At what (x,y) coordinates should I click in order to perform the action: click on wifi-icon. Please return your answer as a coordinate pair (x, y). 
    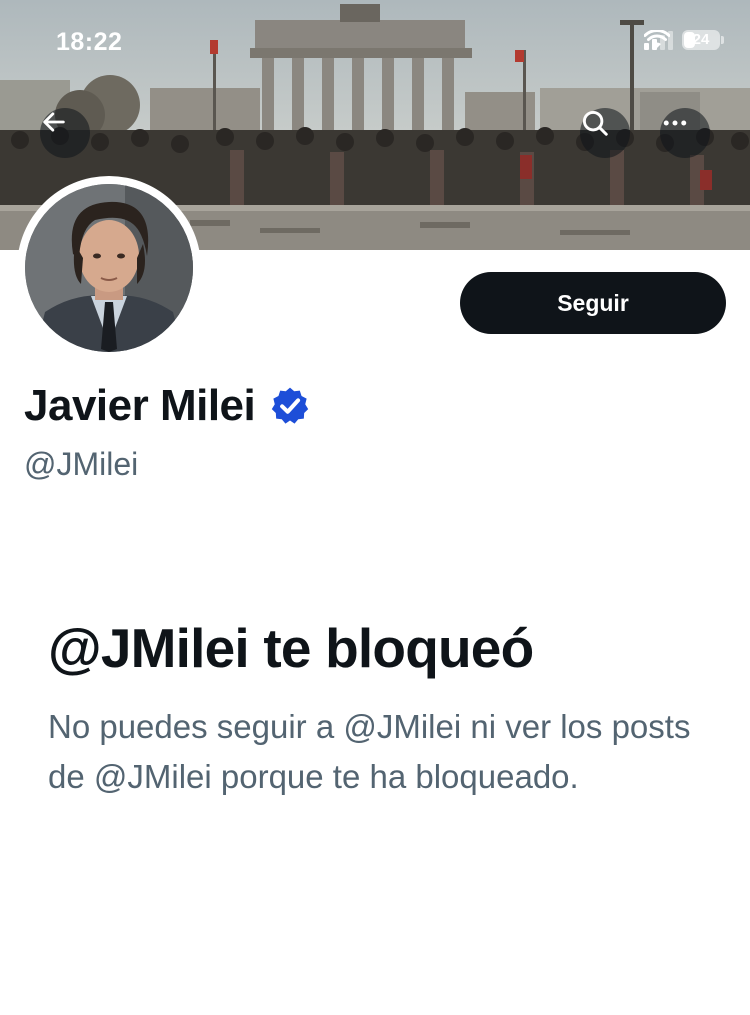
    Looking at the image, I should click on (657, 39).